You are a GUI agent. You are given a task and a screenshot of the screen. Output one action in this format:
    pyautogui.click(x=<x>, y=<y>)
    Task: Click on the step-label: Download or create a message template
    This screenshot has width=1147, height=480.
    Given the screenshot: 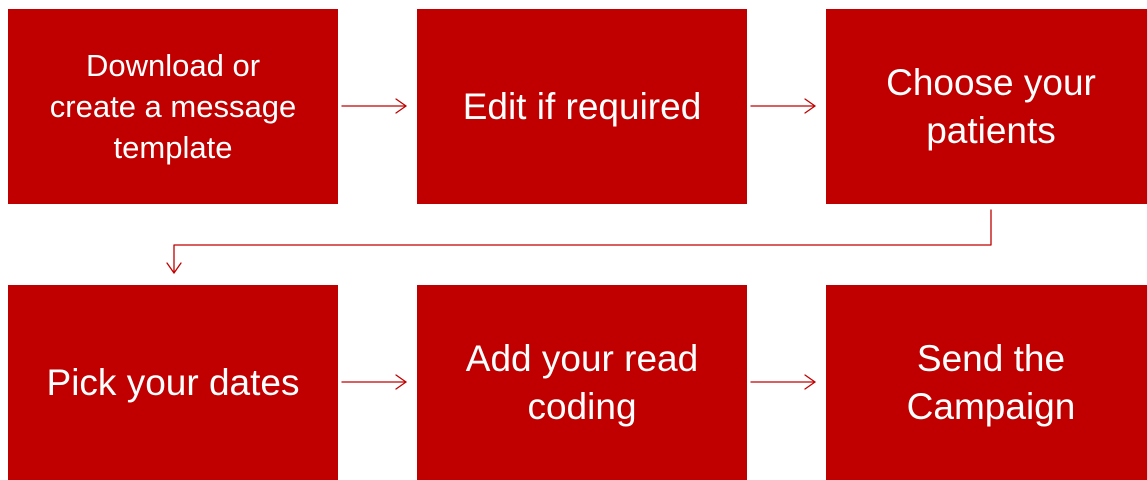 What is the action you would take?
    pyautogui.click(x=173, y=106)
    